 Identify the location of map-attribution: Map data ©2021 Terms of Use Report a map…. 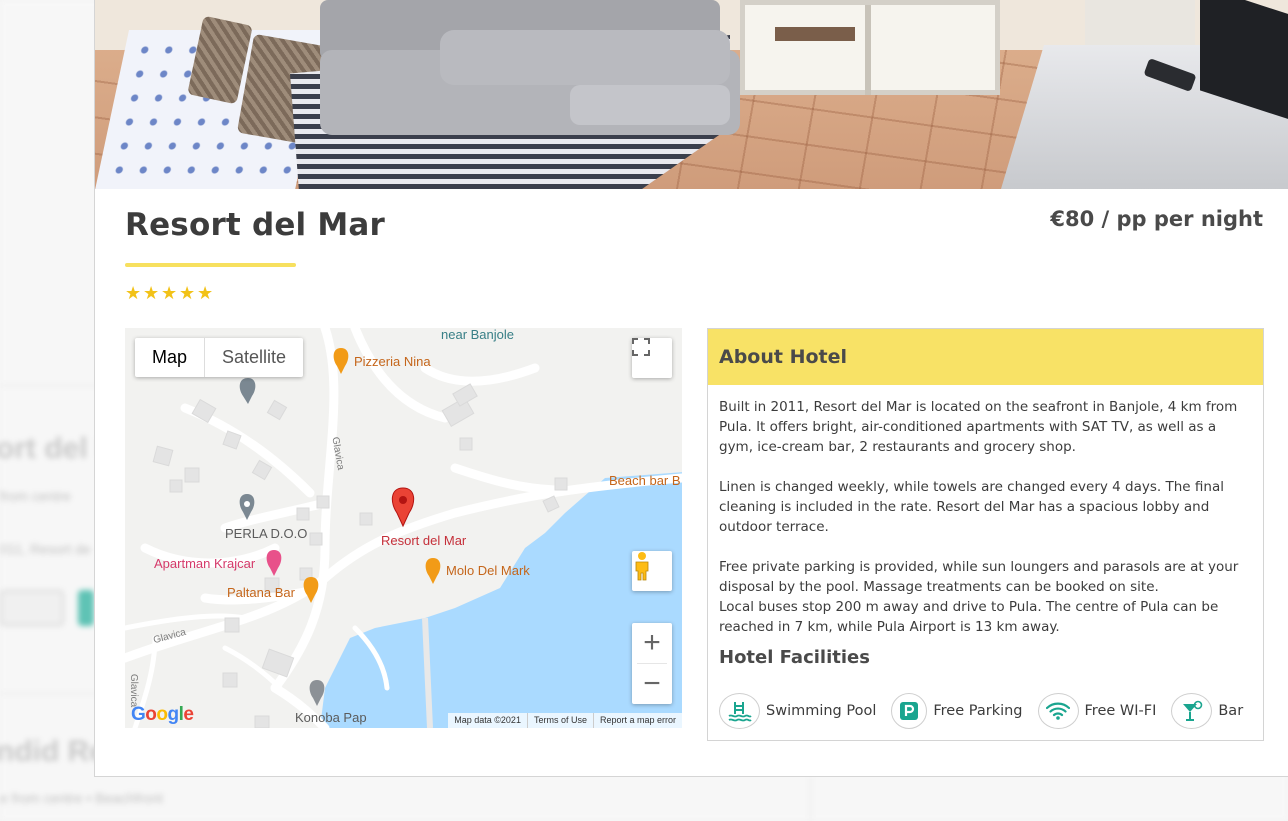
(565, 720).